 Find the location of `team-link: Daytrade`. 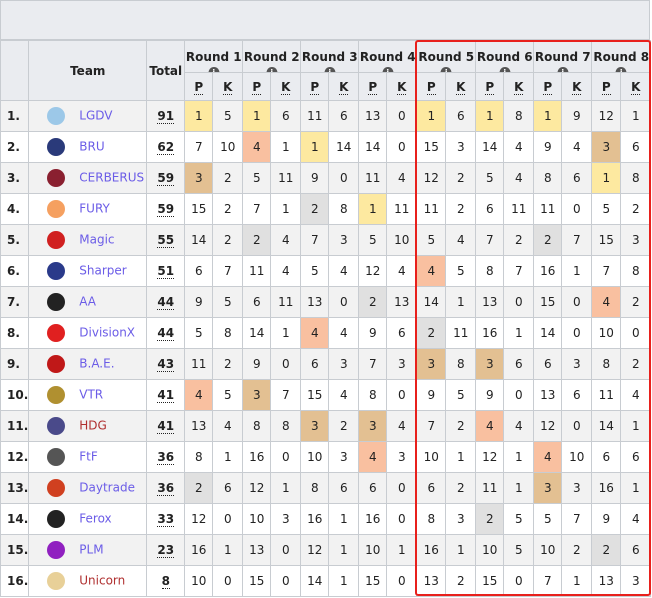

team-link: Daytrade is located at coordinates (107, 488).